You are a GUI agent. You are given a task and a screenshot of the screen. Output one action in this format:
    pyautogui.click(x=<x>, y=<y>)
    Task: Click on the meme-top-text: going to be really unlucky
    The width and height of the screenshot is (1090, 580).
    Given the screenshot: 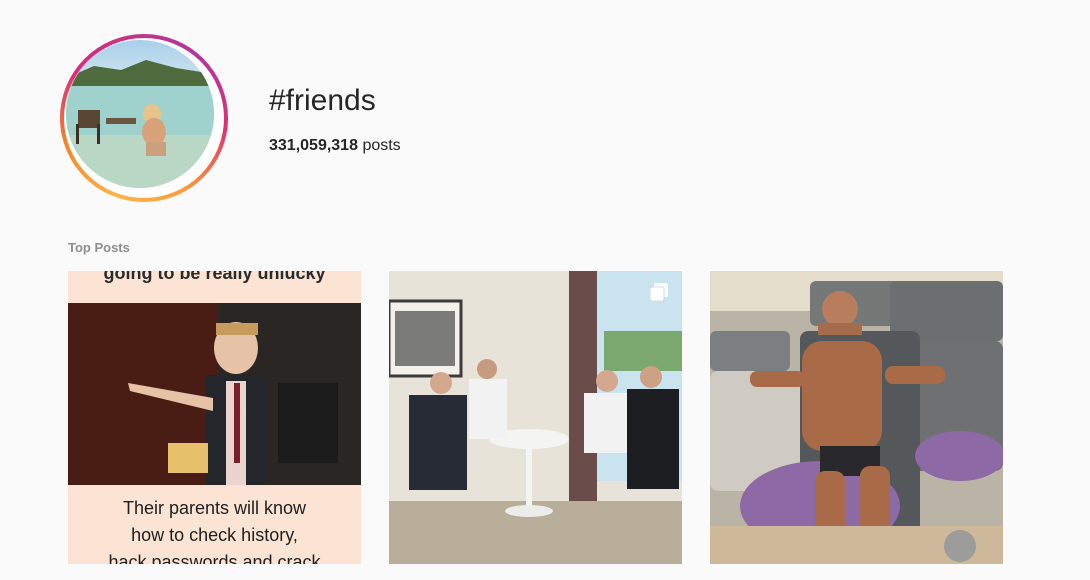 What is the action you would take?
    pyautogui.click(x=214, y=277)
    